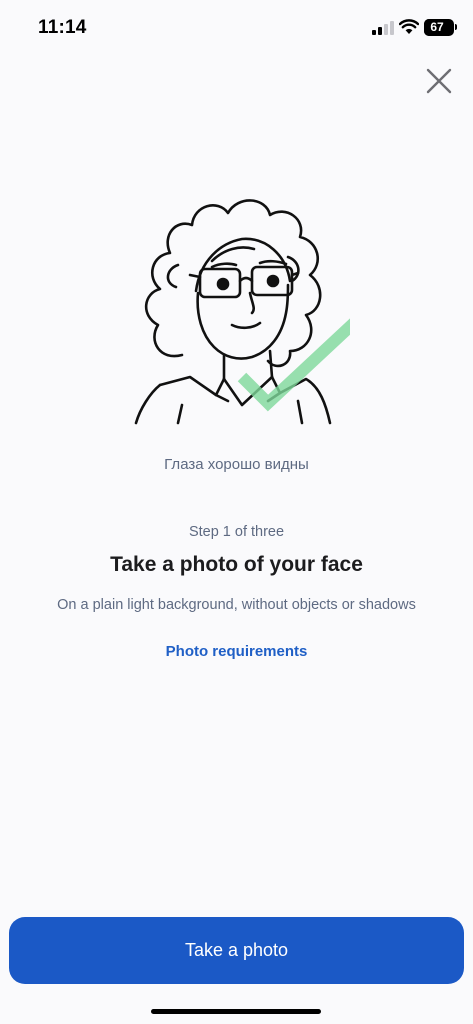 Image resolution: width=473 pixels, height=1024 pixels. Describe the element at coordinates (439, 81) in the screenshot. I see `close-icon` at that location.